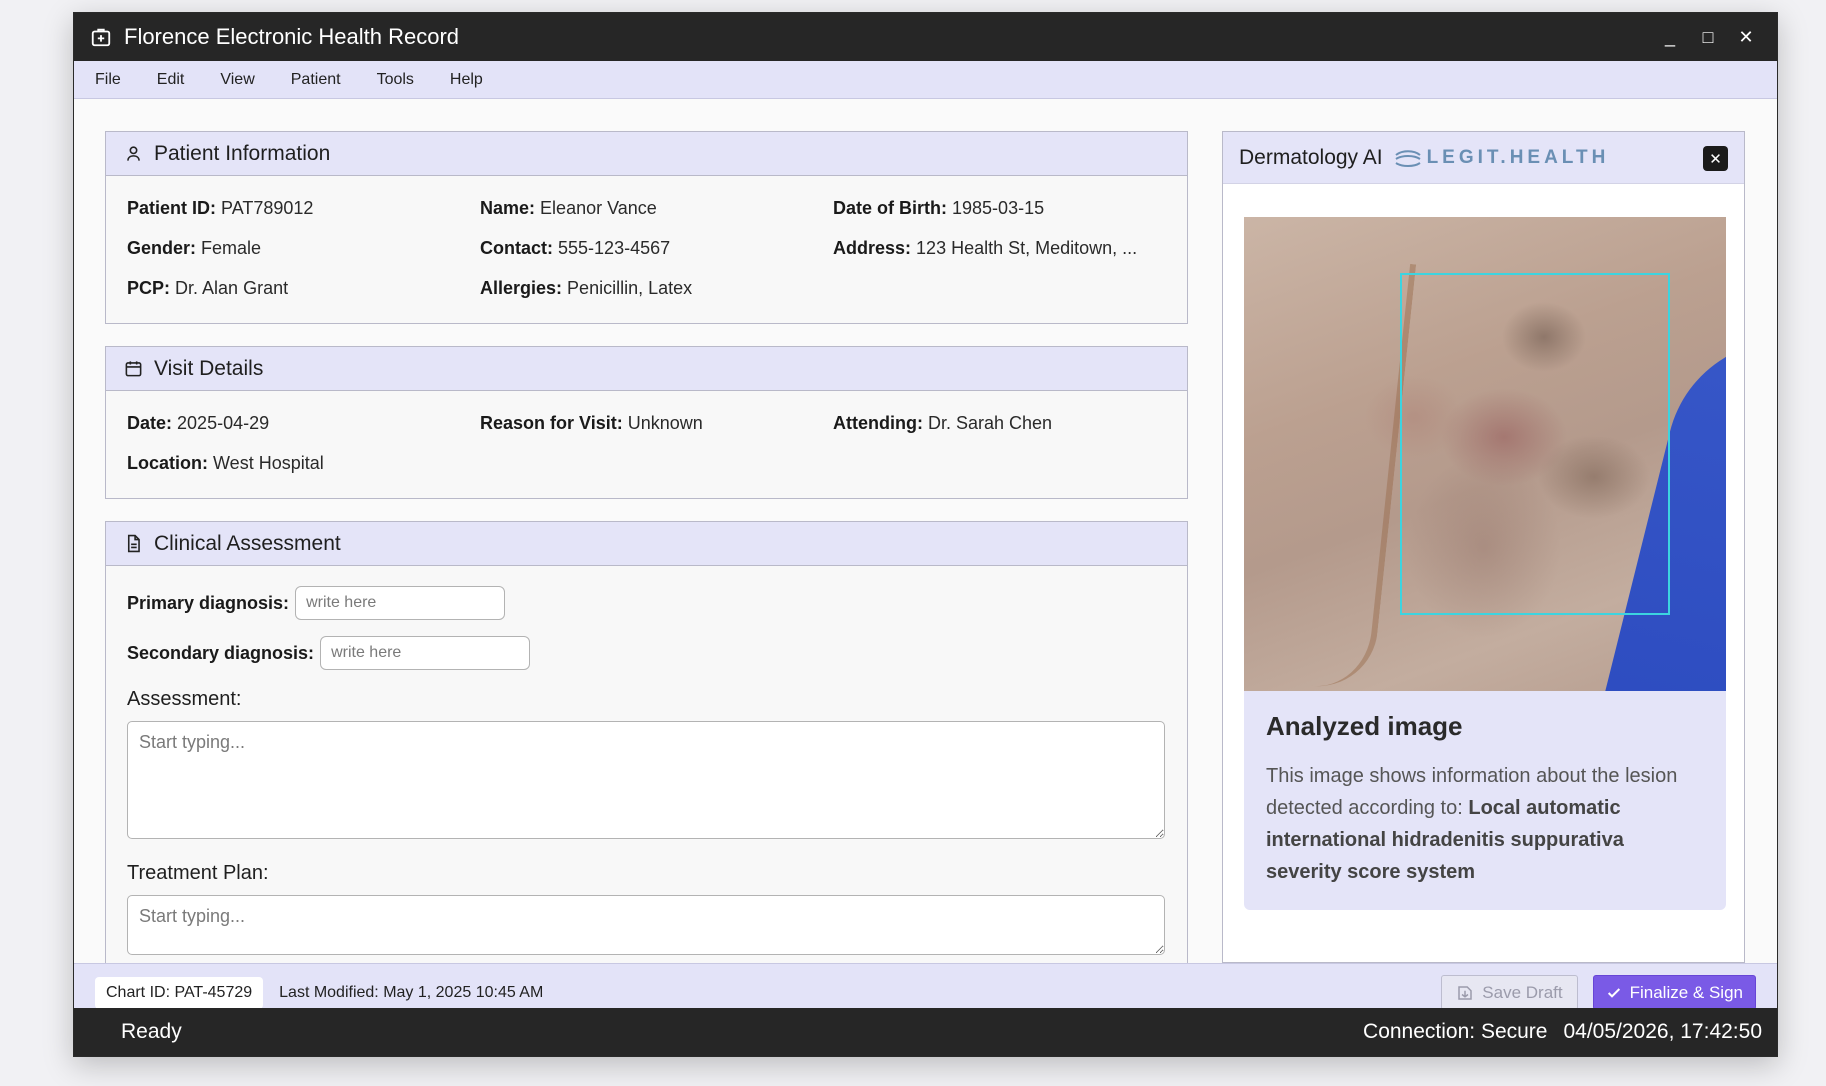  I want to click on visit-date-field: Date: 2025-04-29, so click(198, 423).